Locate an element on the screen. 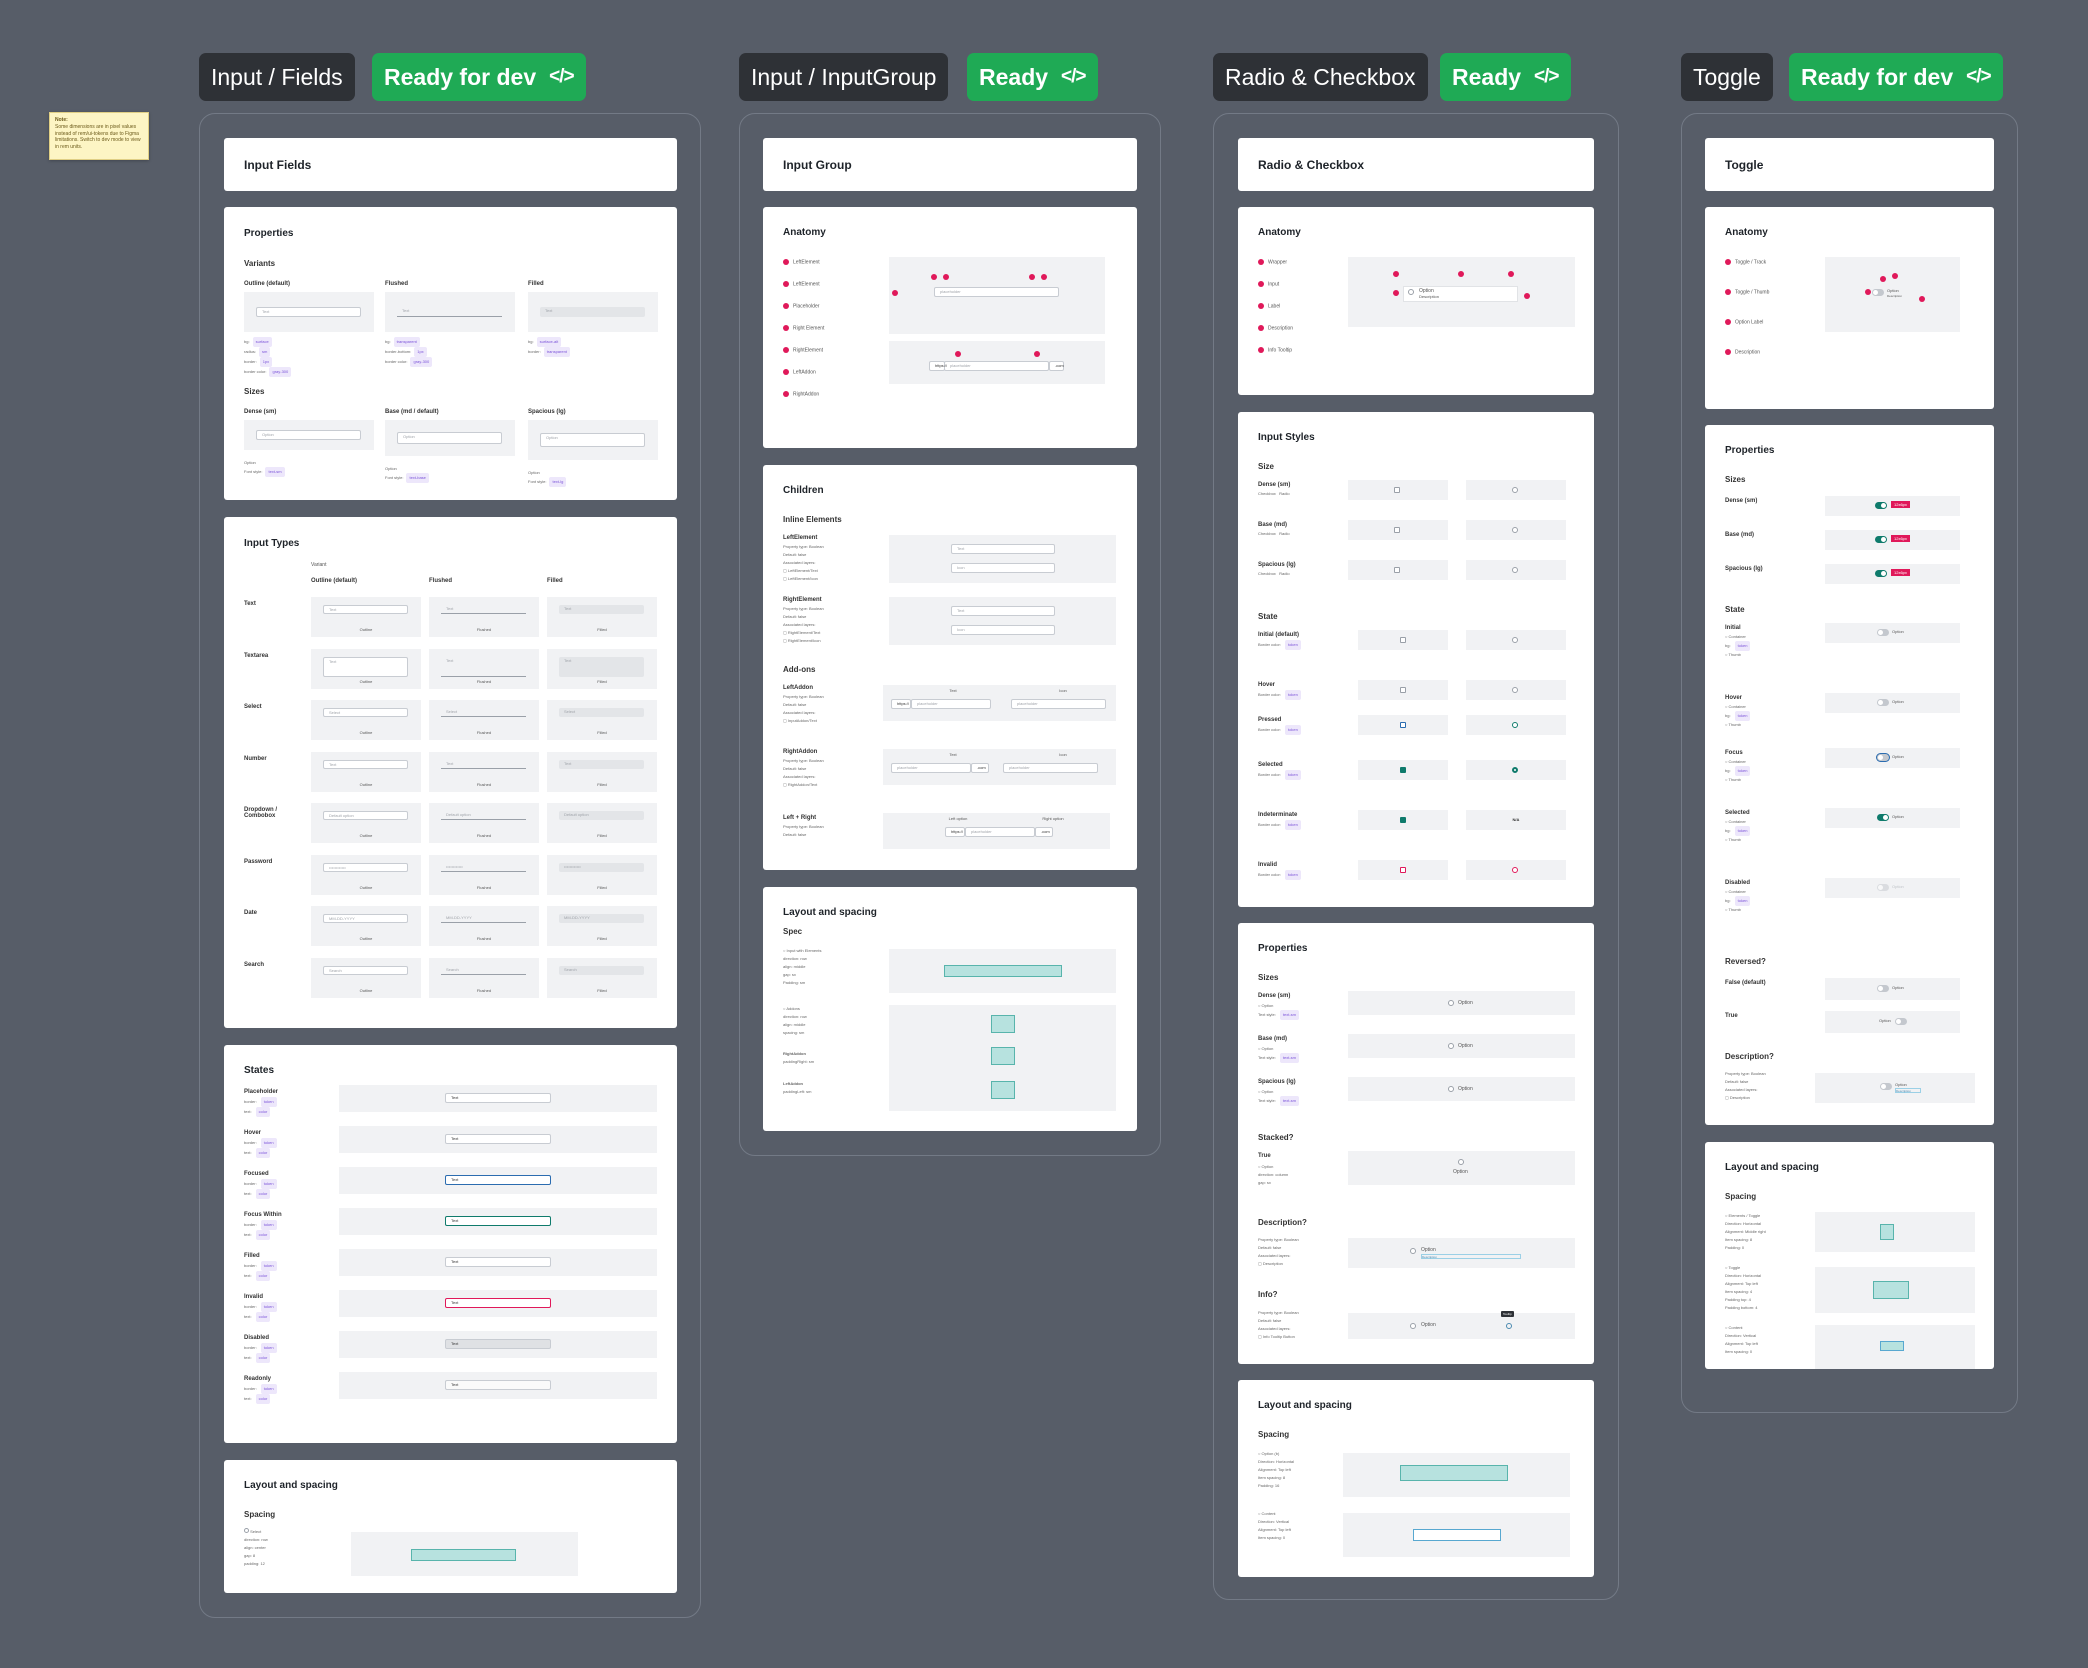  select-lg: Option is located at coordinates (592, 440).